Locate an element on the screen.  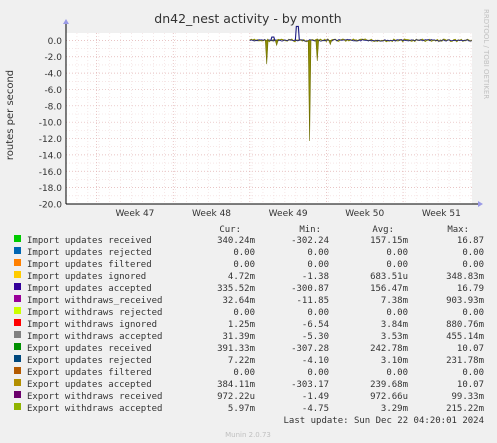
y-tick-label: -10.0 is located at coordinates (51, 124).